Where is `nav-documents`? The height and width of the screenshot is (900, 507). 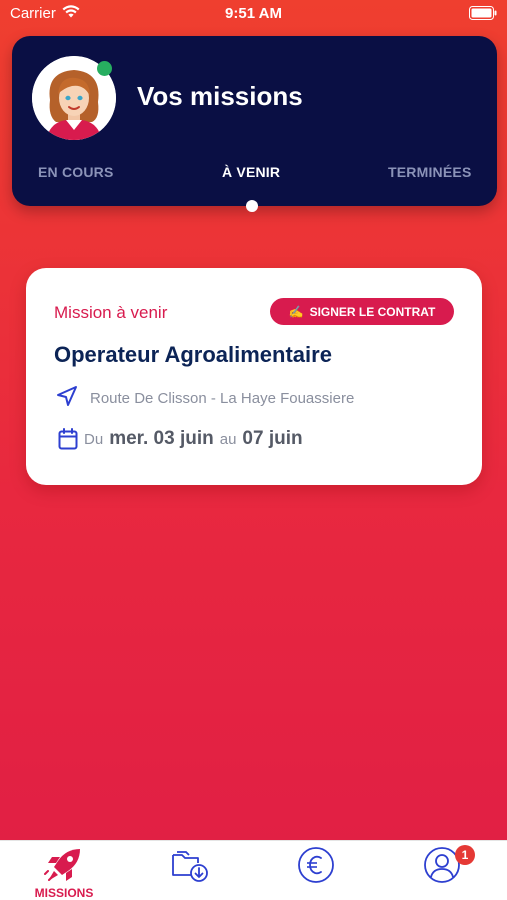 nav-documents is located at coordinates (190, 872).